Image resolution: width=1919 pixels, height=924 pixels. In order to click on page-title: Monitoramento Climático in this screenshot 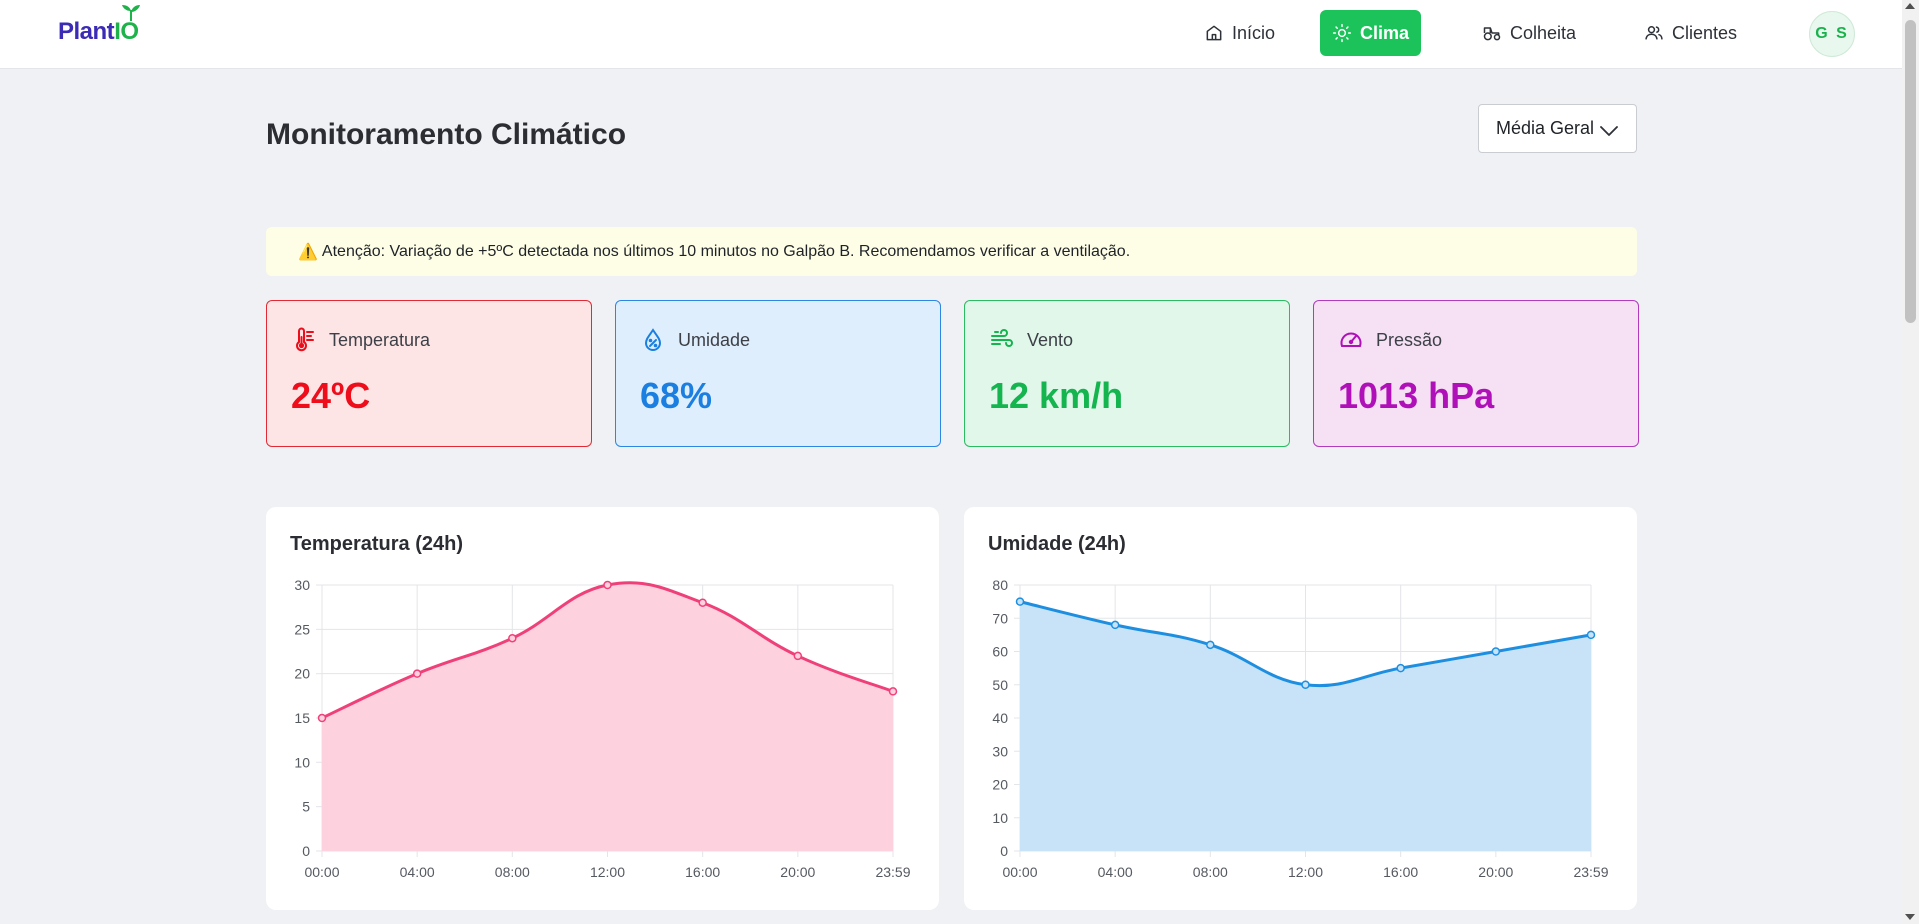, I will do `click(446, 134)`.